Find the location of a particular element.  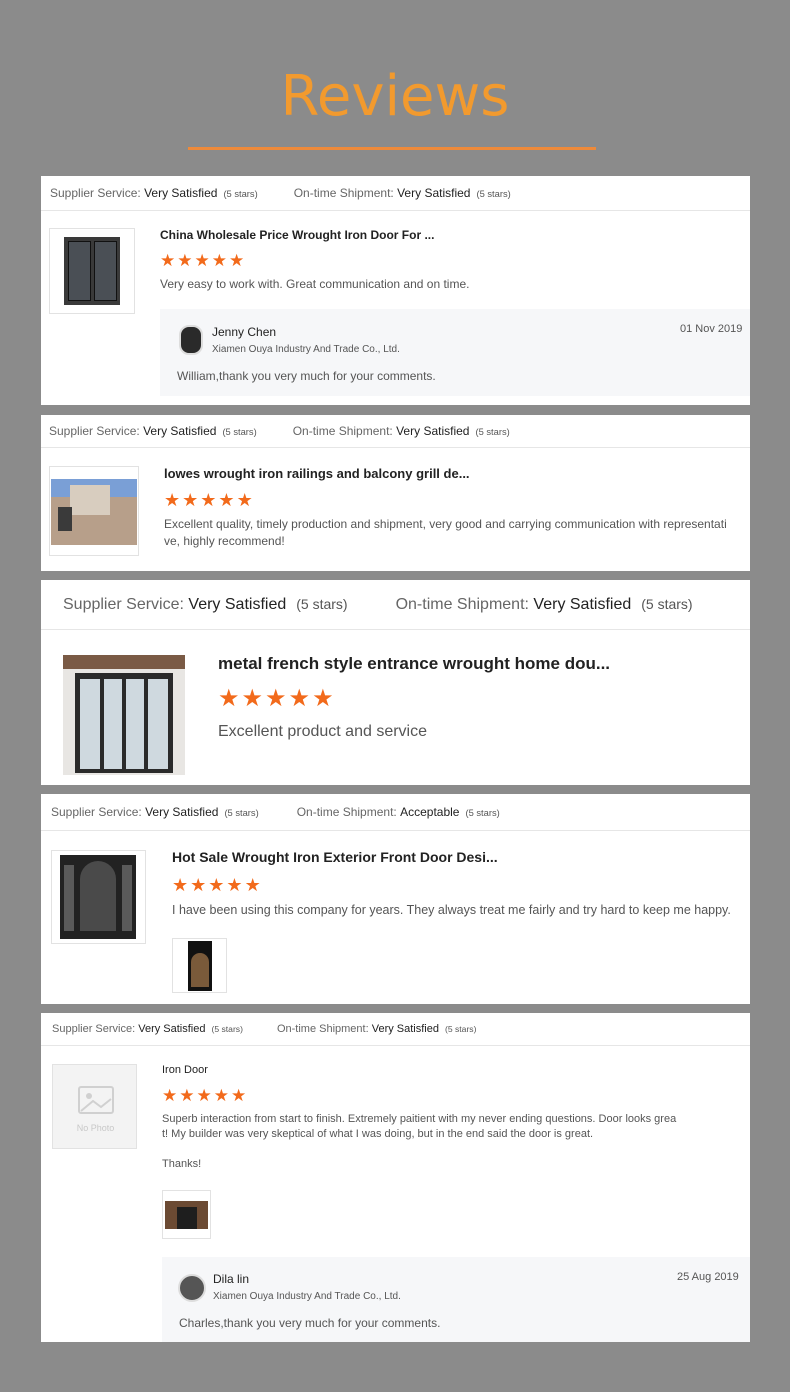

image-placeholder-icon is located at coordinates (96, 1100).